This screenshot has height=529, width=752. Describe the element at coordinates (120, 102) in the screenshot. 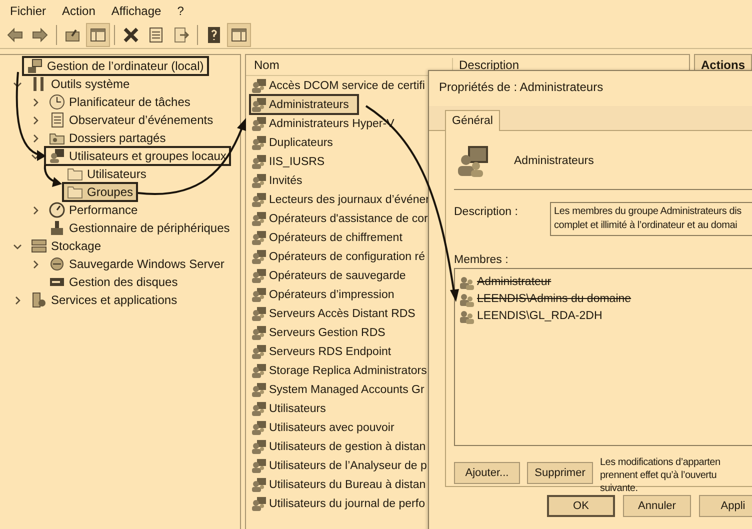

I see `tree-item: Planificateur de tâches` at that location.